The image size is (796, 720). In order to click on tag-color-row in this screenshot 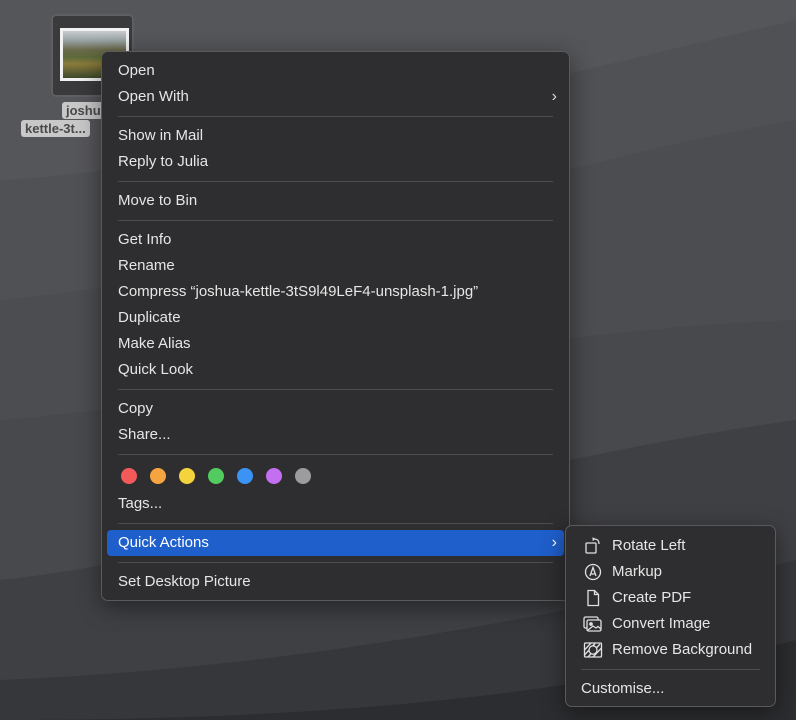, I will do `click(335, 476)`.